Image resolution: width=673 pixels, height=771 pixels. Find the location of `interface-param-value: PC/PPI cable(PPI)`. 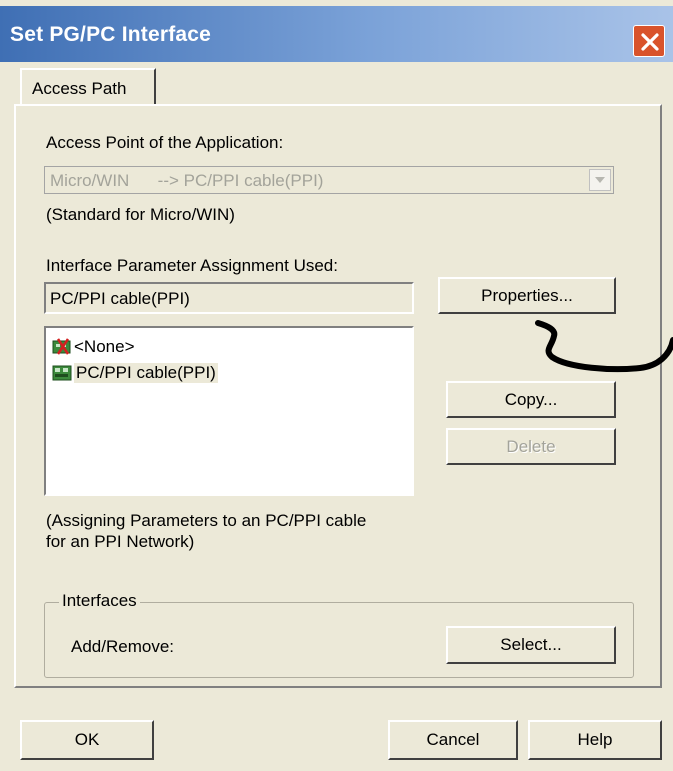

interface-param-value: PC/PPI cable(PPI) is located at coordinates (120, 298).